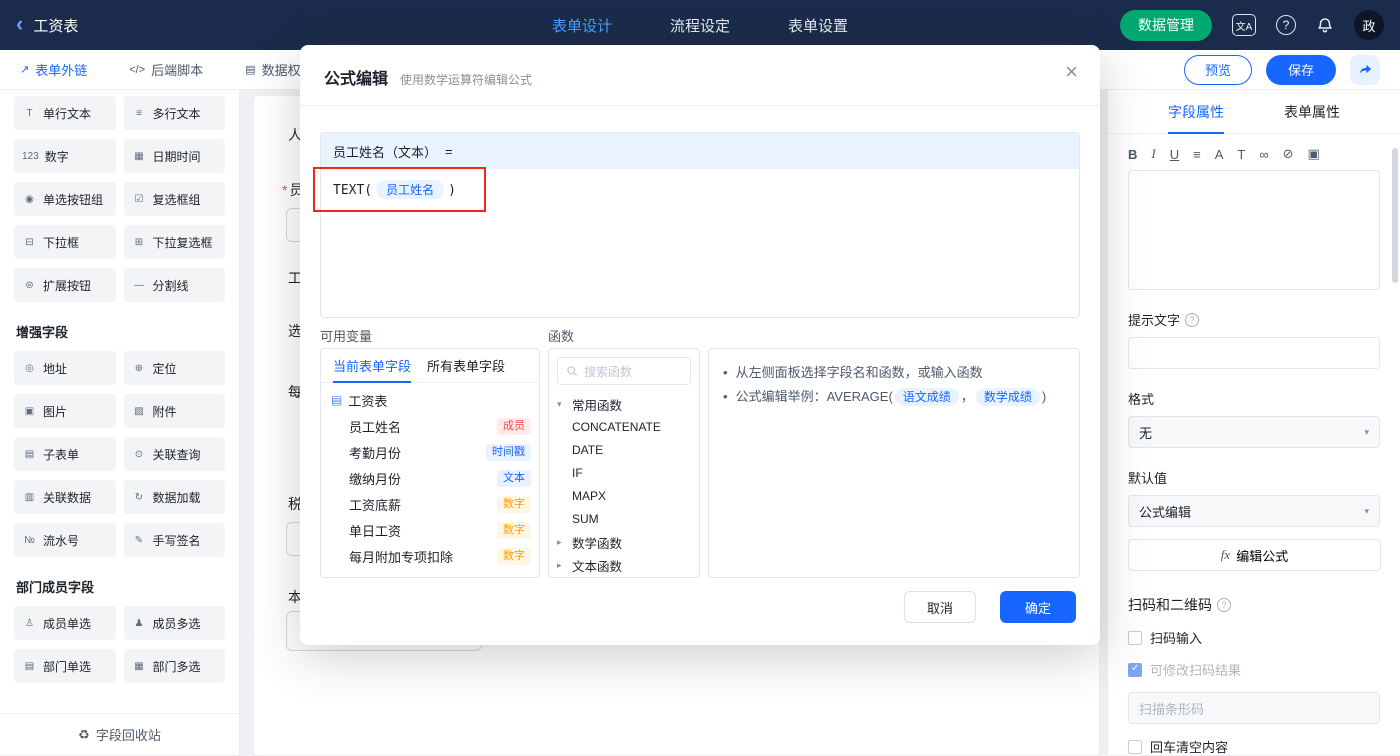 This screenshot has height=756, width=1400. Describe the element at coordinates (1288, 154) in the screenshot. I see `format-button: ⊘` at that location.